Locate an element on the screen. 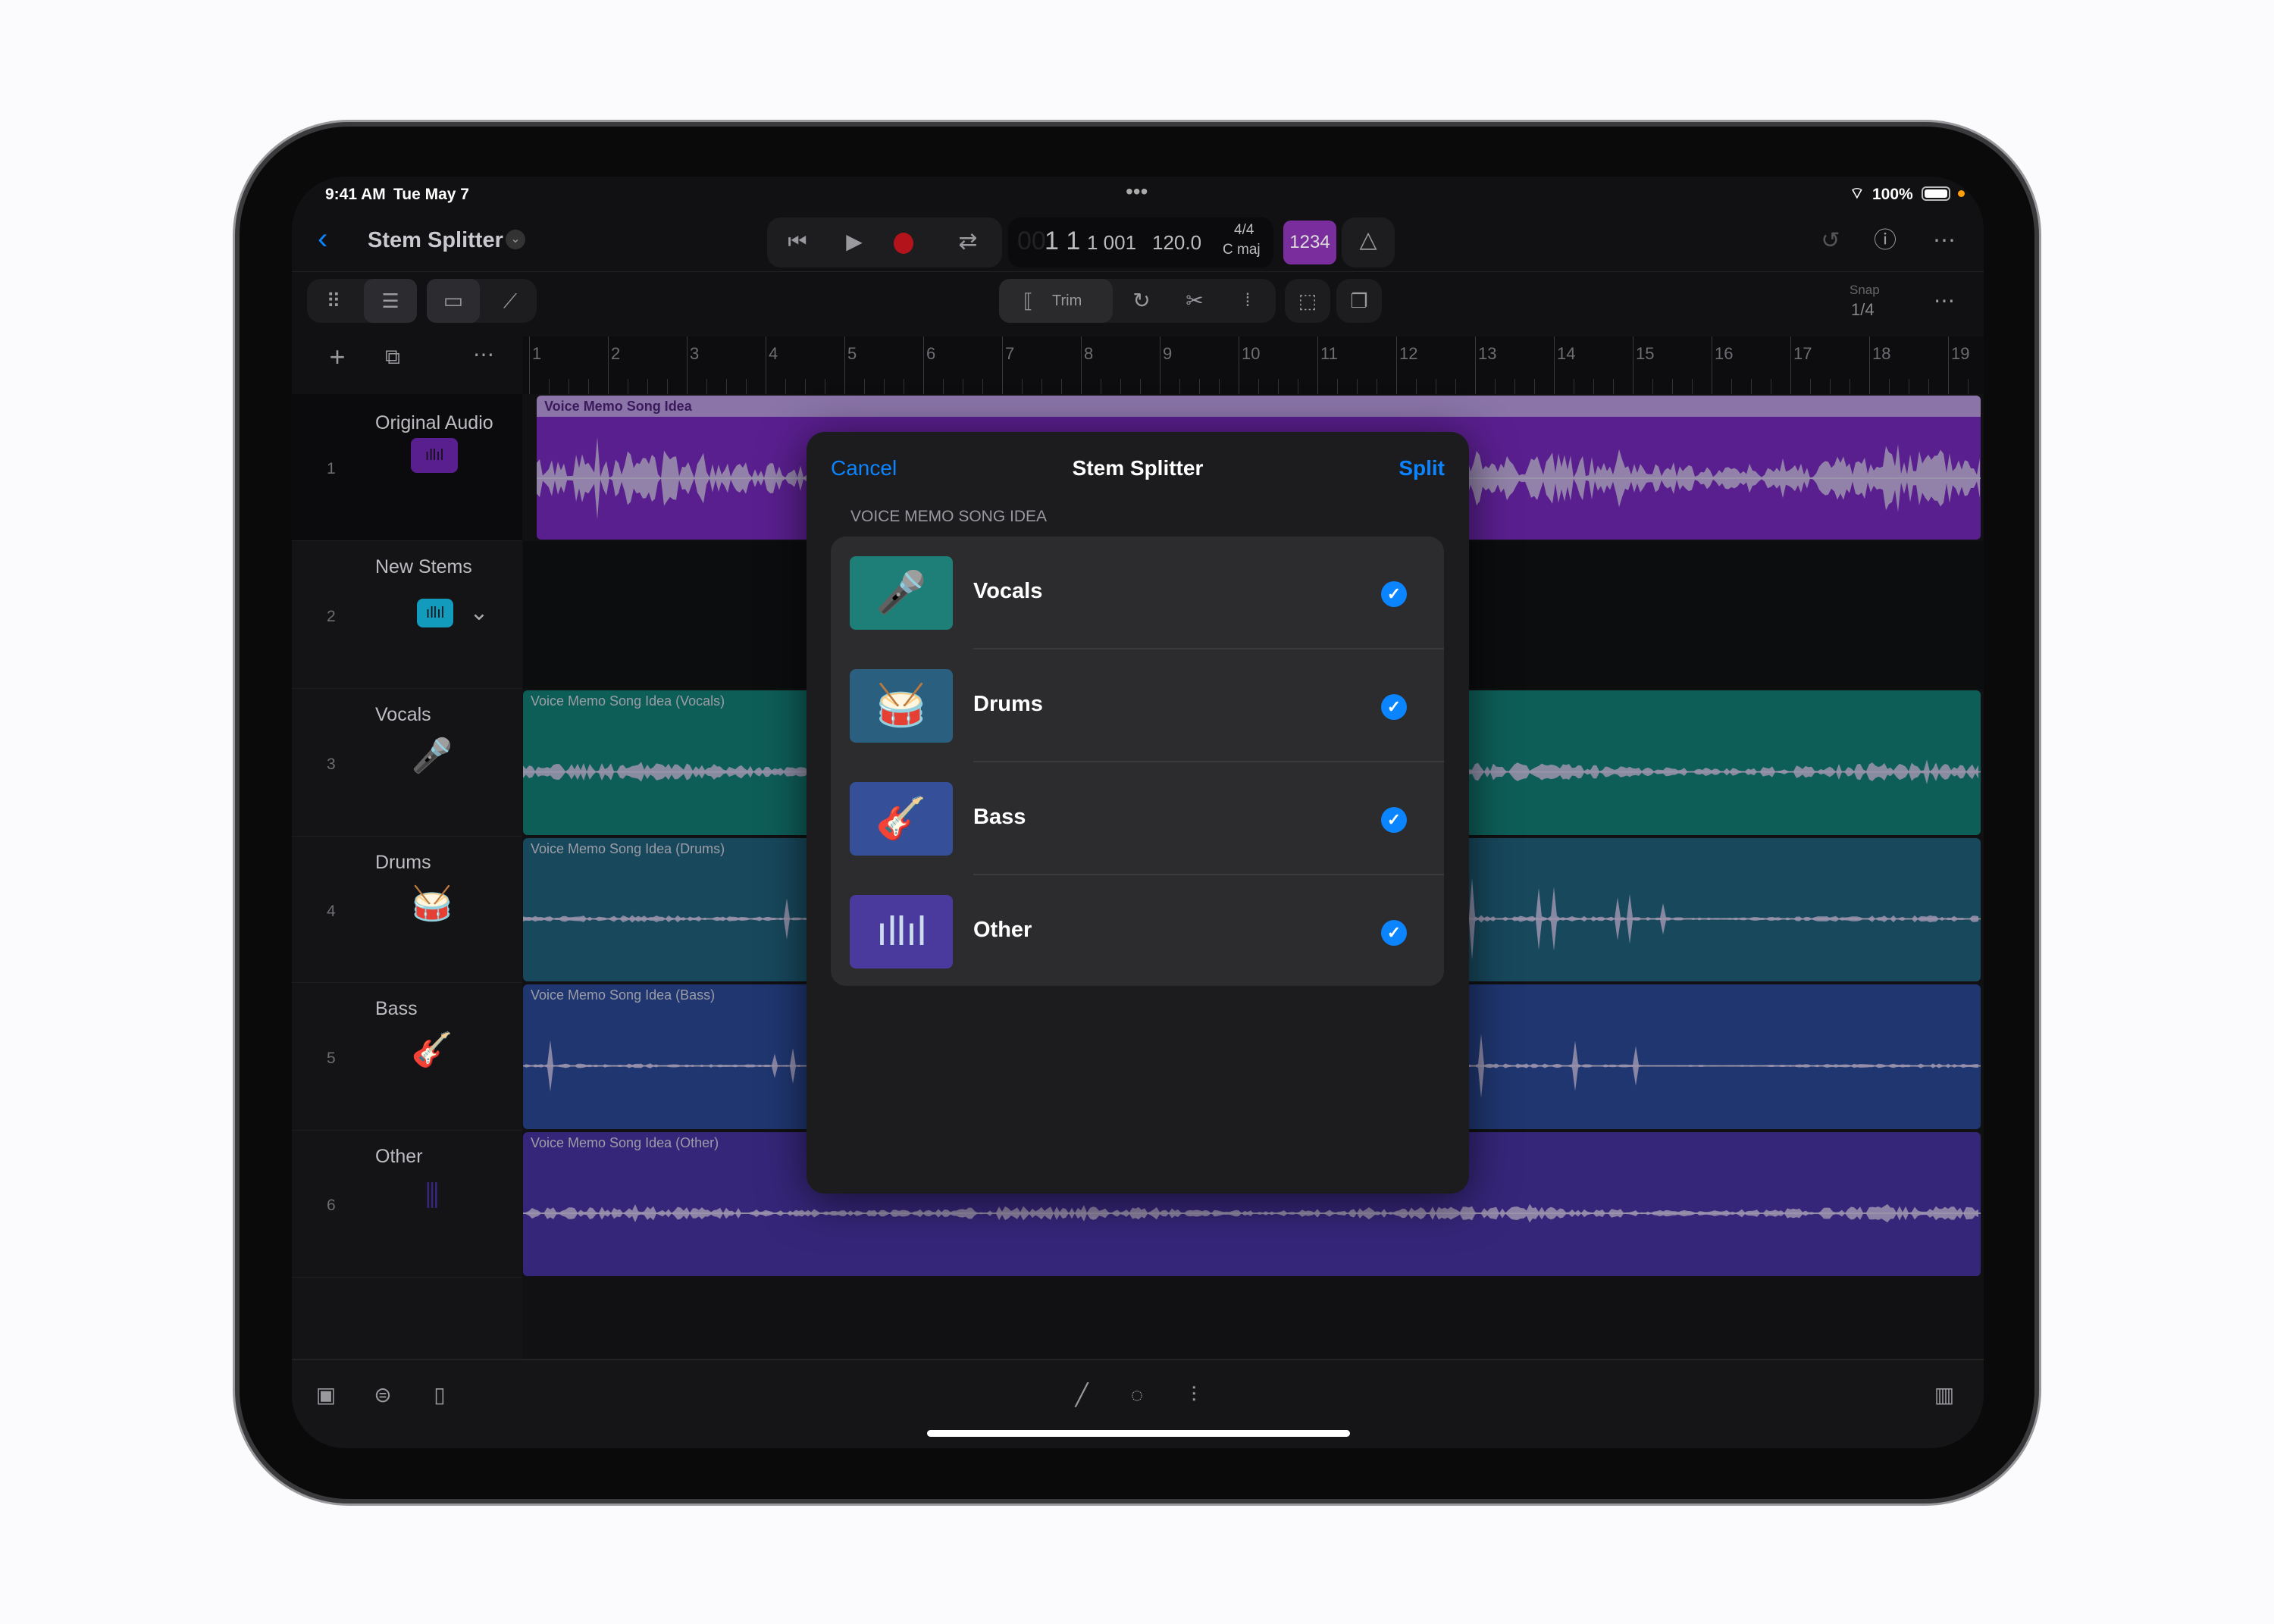  stem-label: Drums is located at coordinates (1008, 704).